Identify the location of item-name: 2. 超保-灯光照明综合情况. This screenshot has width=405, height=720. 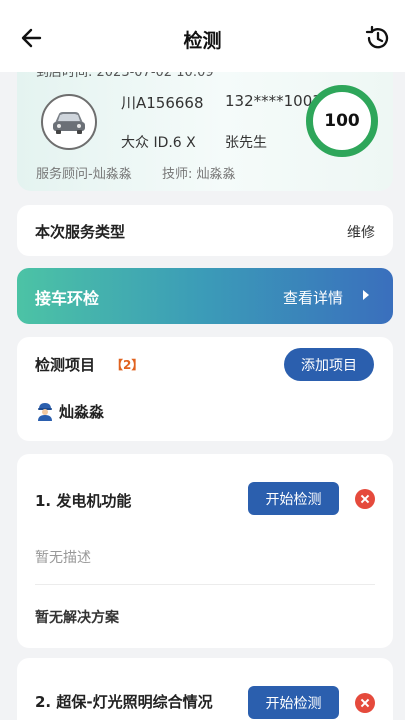
(124, 702).